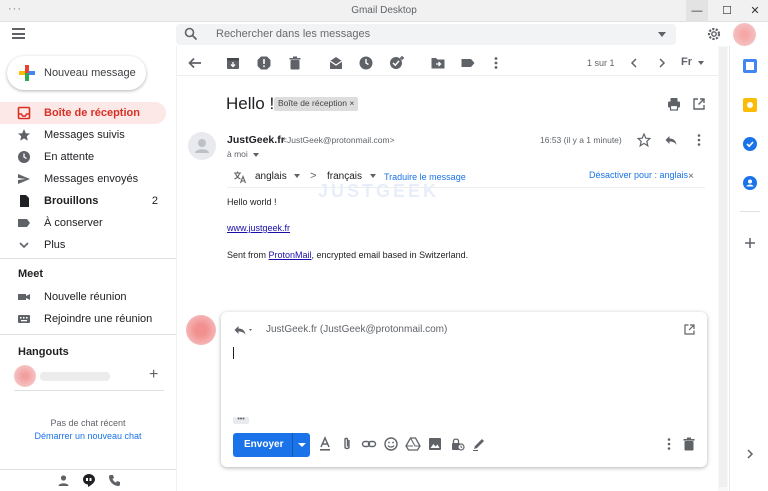  I want to click on compose-button: Nouveau message, so click(76, 73).